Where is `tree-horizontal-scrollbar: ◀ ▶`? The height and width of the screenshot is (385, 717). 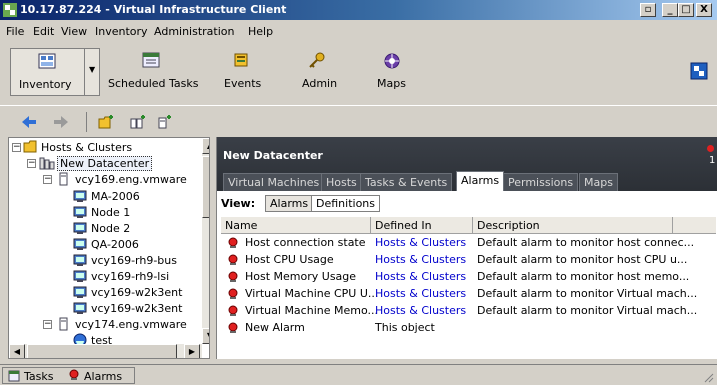 tree-horizontal-scrollbar: ◀ ▶ is located at coordinates (105, 351).